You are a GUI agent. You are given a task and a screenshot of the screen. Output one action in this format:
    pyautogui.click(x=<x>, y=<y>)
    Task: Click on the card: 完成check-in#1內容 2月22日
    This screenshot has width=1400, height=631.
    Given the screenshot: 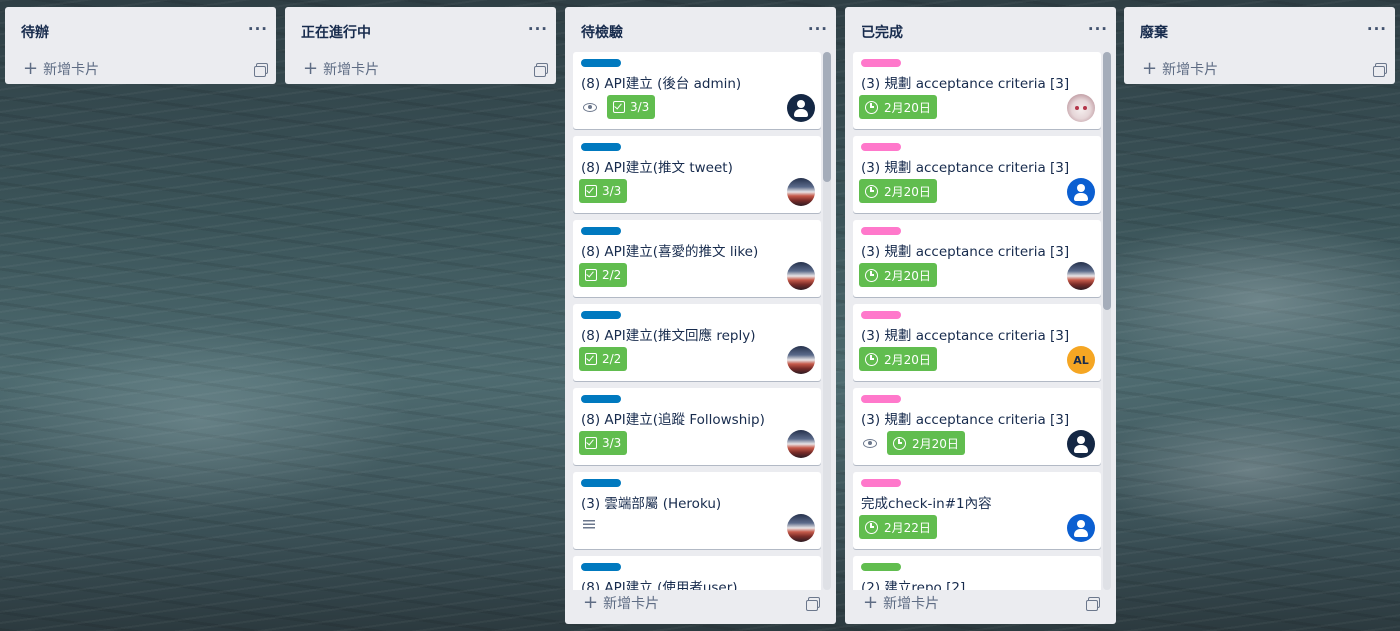 What is the action you would take?
    pyautogui.click(x=977, y=510)
    